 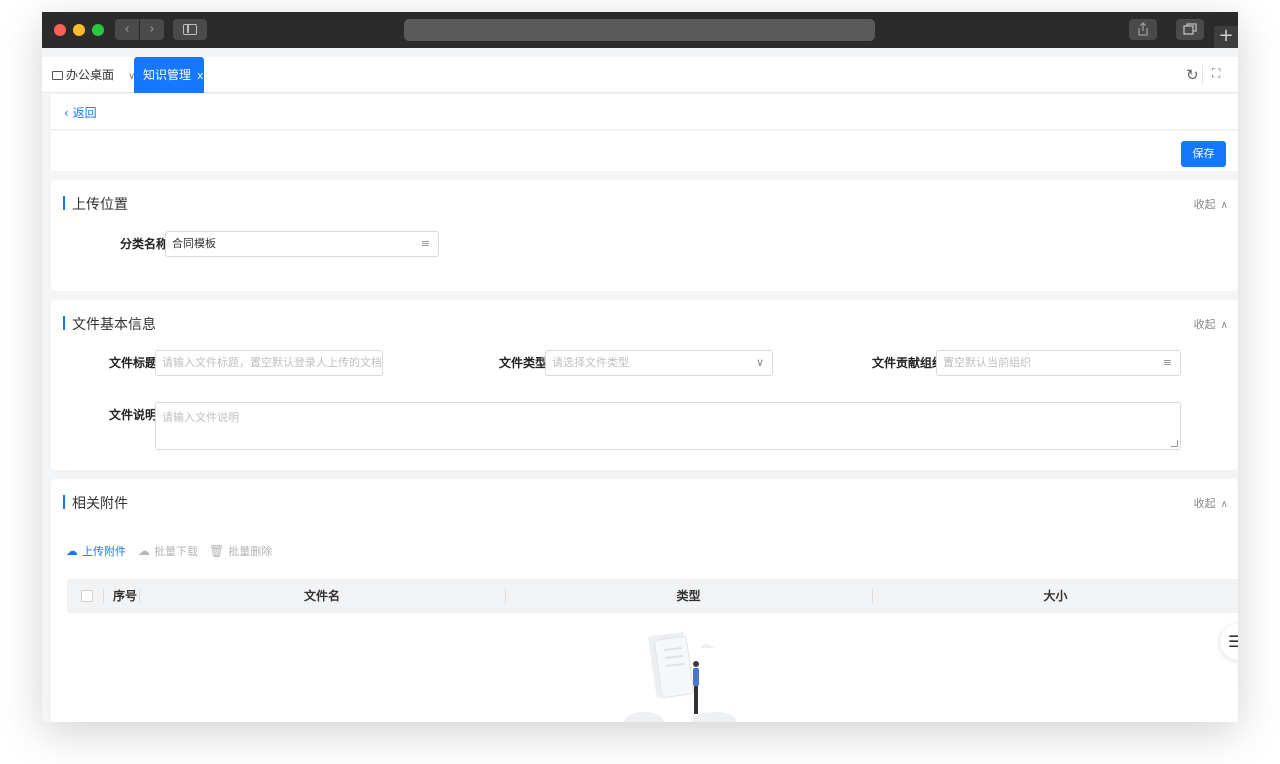 What do you see at coordinates (109, 324) in the screenshot?
I see `section-title: 文件基本信息` at bounding box center [109, 324].